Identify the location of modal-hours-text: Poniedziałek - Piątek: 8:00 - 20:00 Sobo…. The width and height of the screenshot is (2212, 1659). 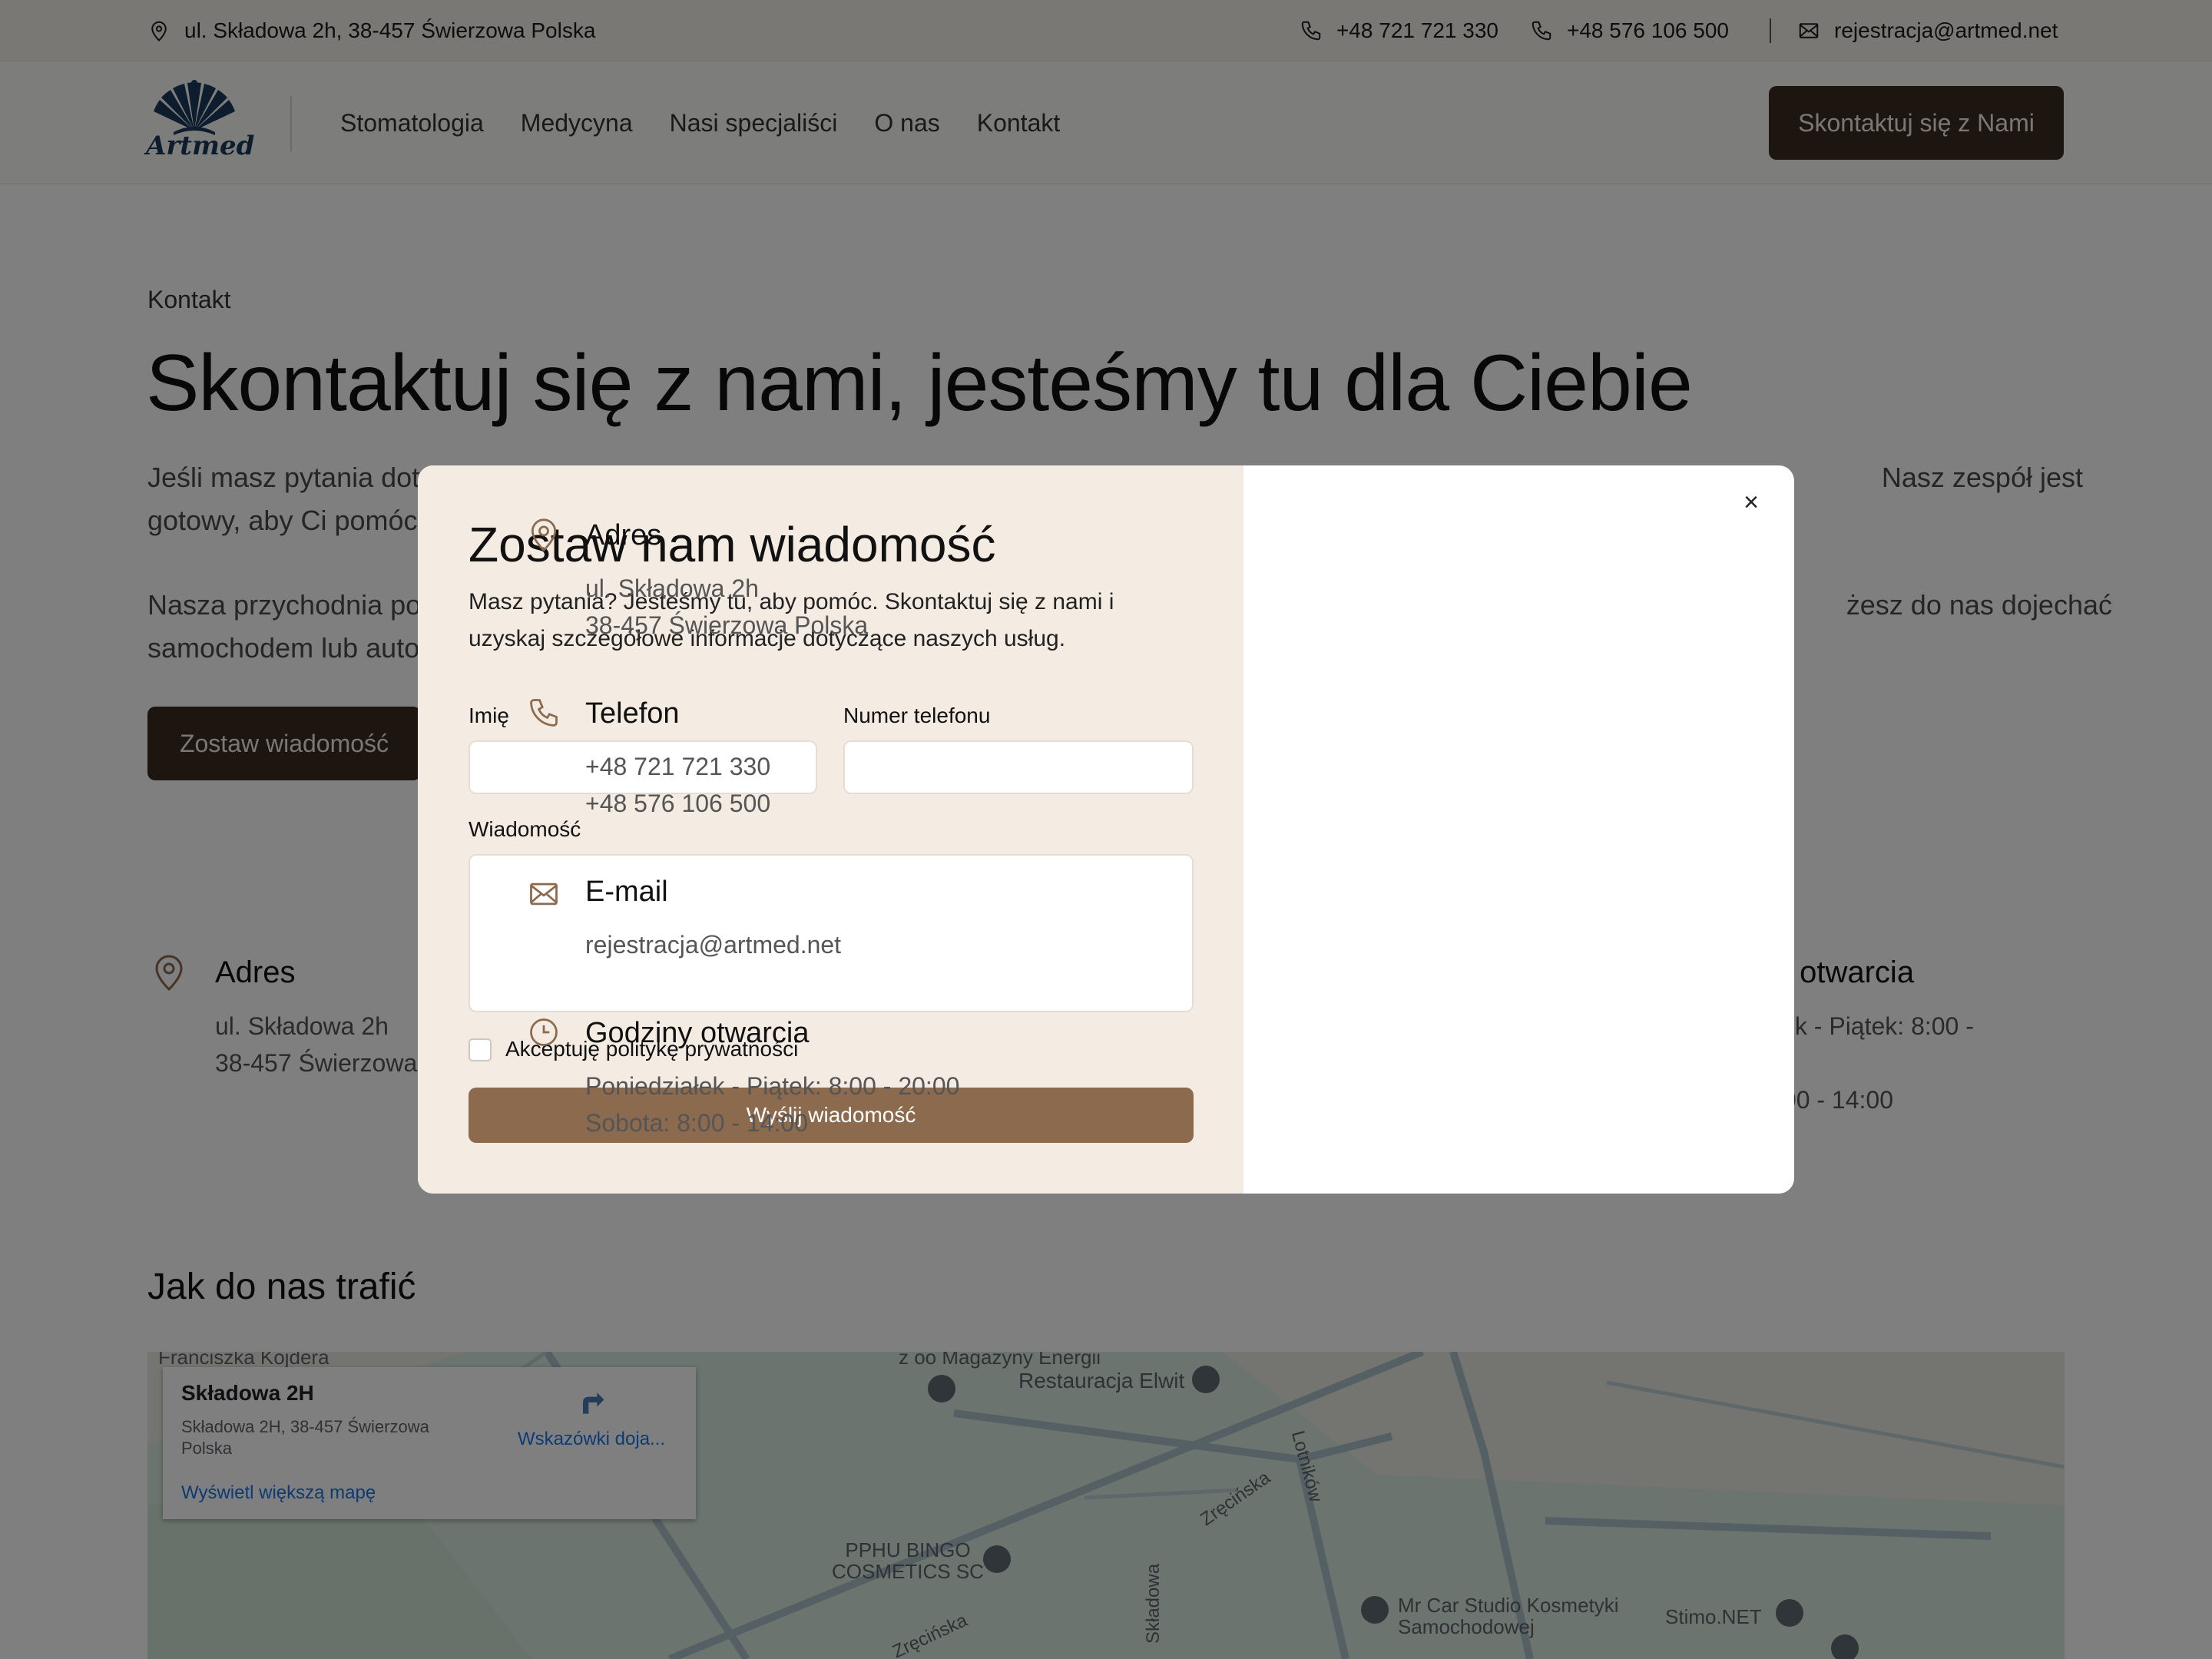
(772, 1104).